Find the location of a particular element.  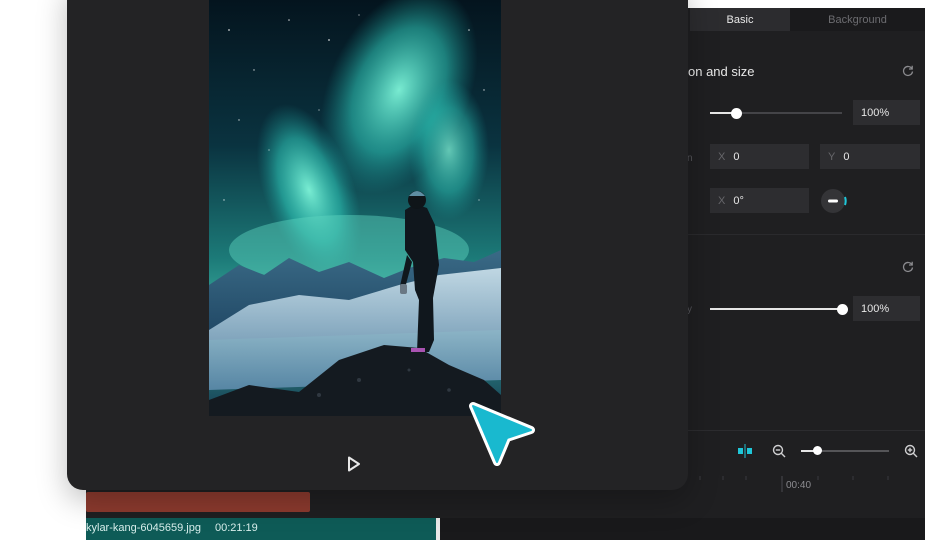

position-x-value: 0 is located at coordinates (736, 156).